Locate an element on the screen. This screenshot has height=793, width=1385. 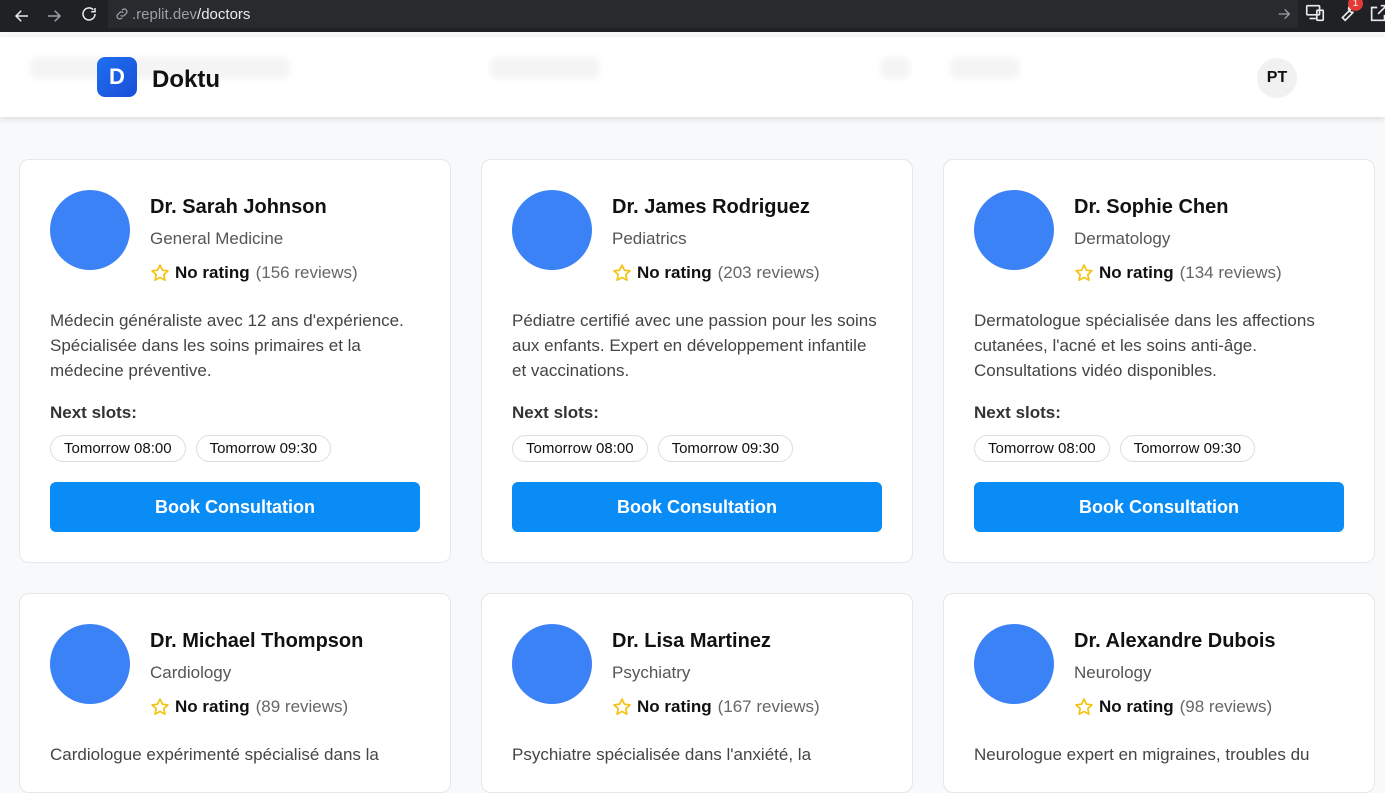
devices-icon is located at coordinates (1315, 13).